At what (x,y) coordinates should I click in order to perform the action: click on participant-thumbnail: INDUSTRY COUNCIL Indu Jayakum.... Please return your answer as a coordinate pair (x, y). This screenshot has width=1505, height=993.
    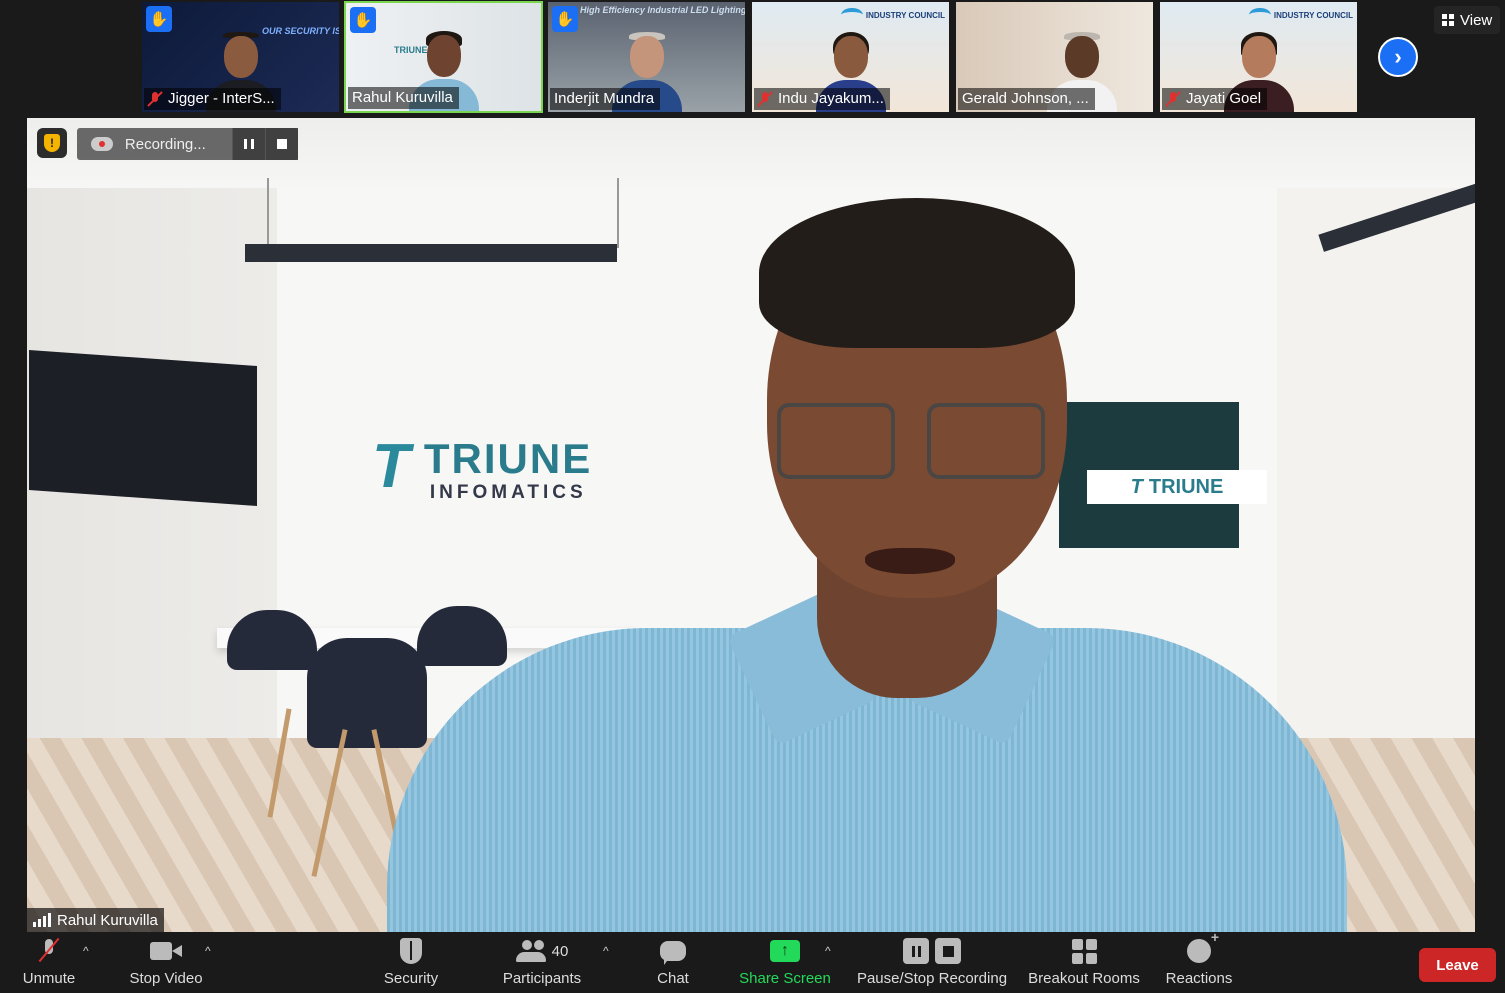
    Looking at the image, I should click on (850, 57).